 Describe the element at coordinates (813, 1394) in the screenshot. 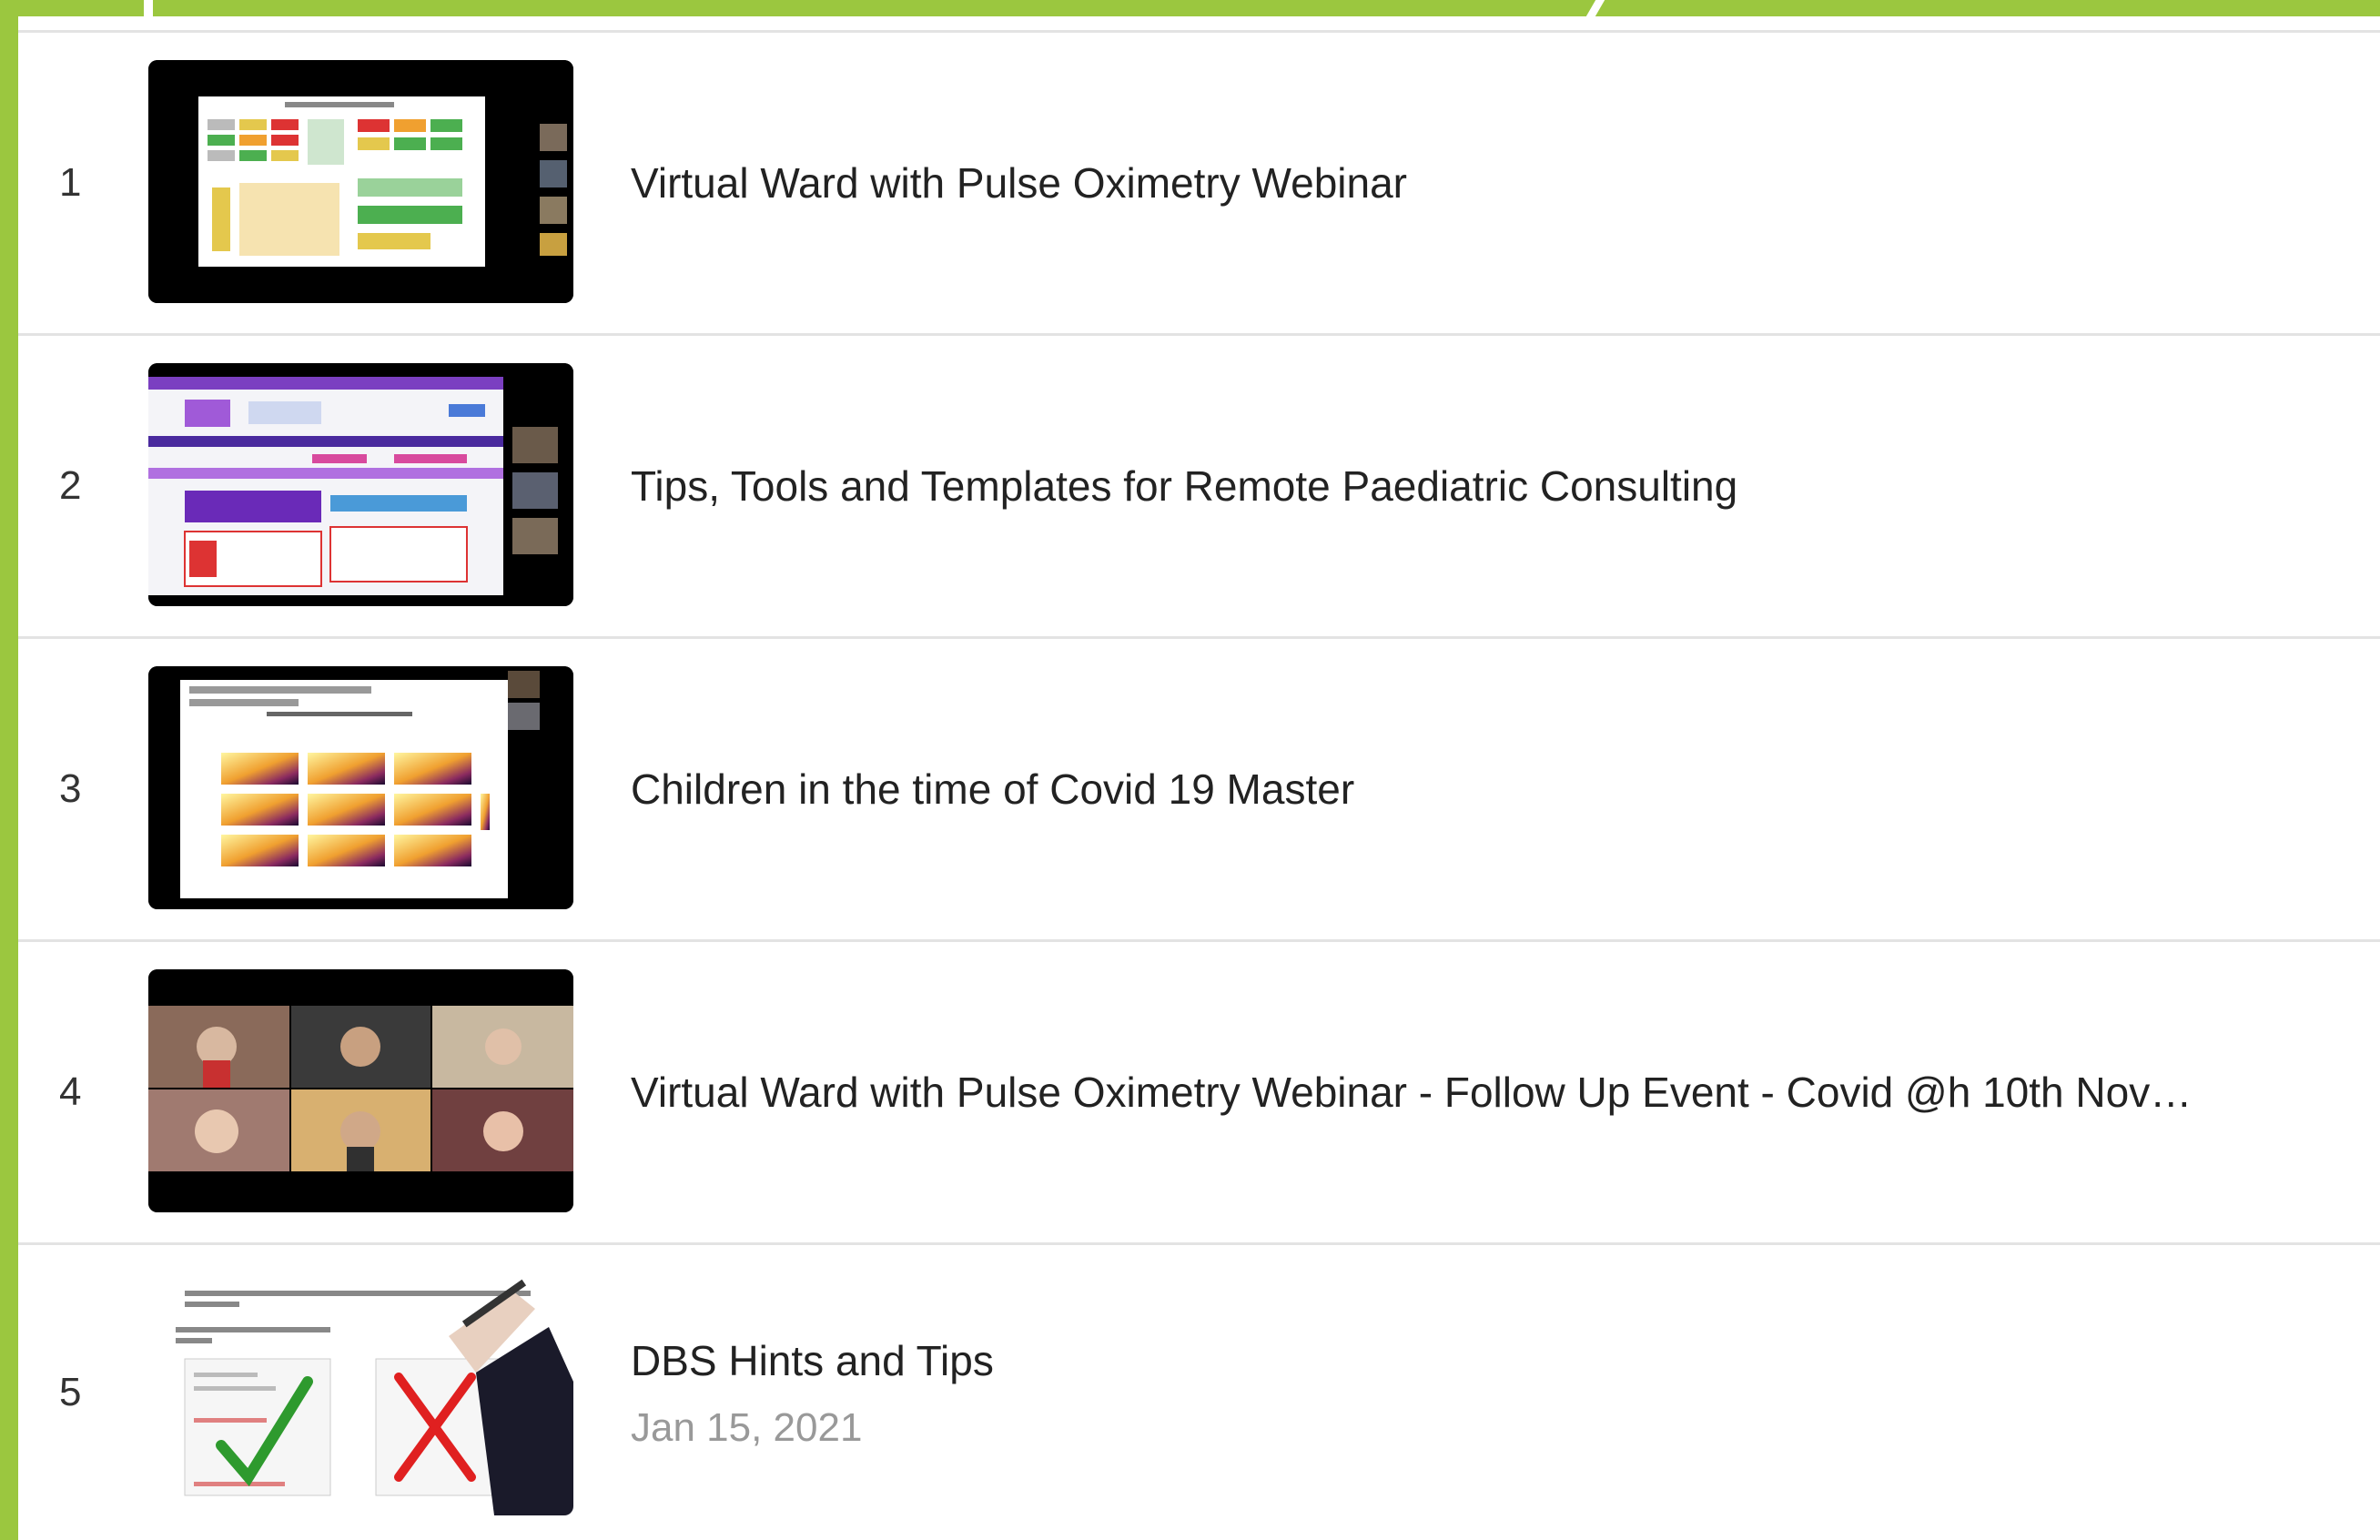

I see `video-title-block: DBS Hints and Tips Jan 15, 2021` at that location.